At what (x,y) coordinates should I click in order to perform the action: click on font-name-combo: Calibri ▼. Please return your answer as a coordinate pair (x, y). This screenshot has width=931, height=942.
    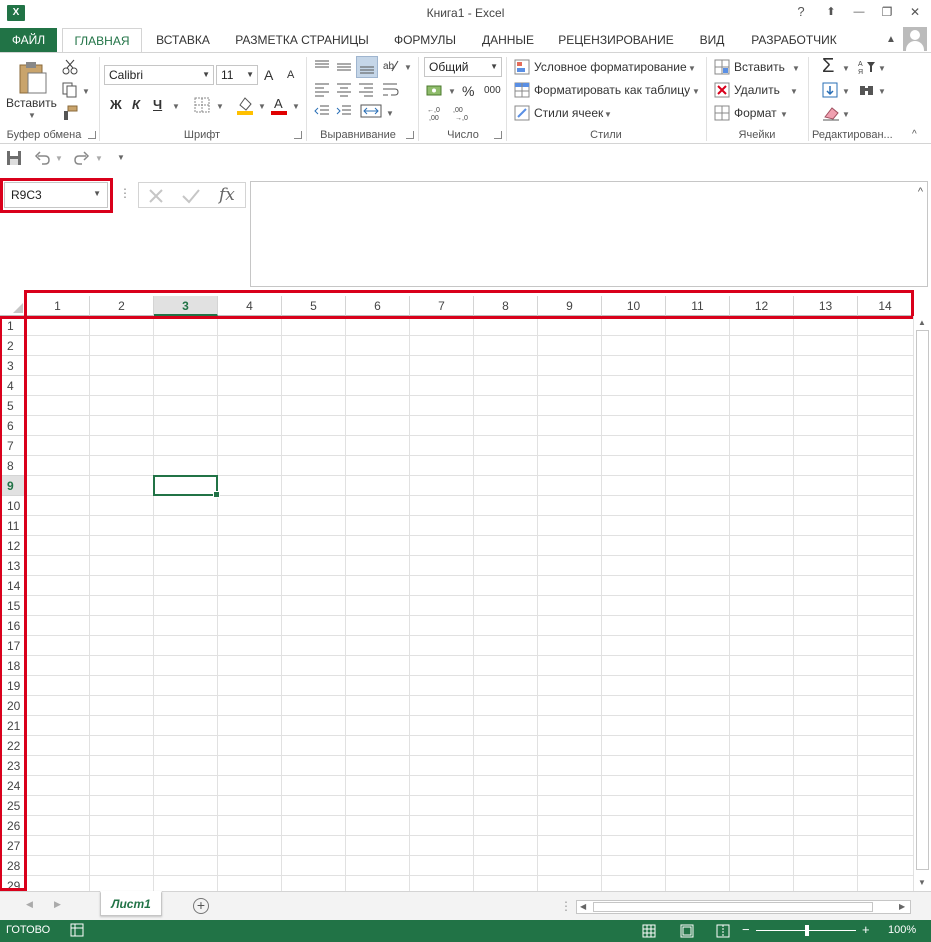
    Looking at the image, I should click on (159, 75).